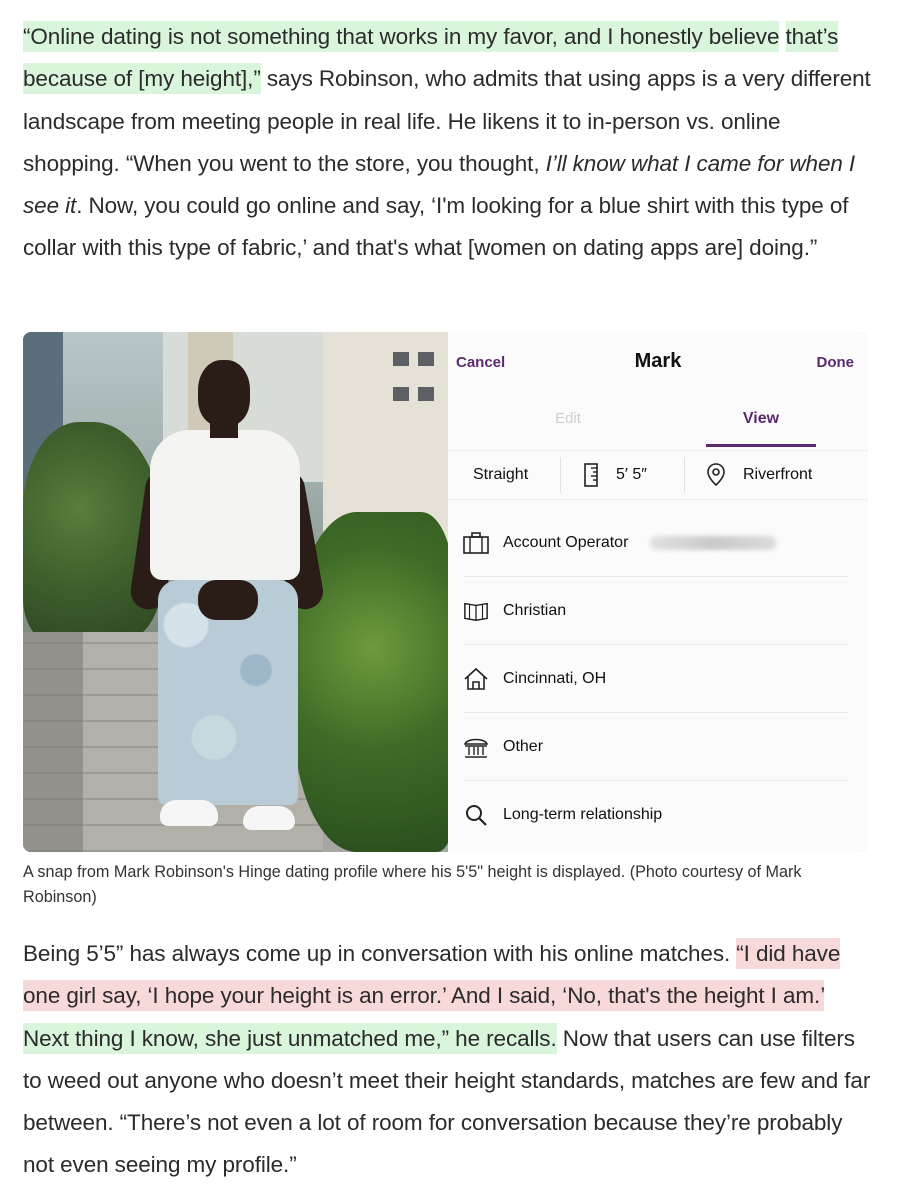 The width and height of the screenshot is (897, 1200). What do you see at coordinates (224, 393) in the screenshot?
I see `head` at bounding box center [224, 393].